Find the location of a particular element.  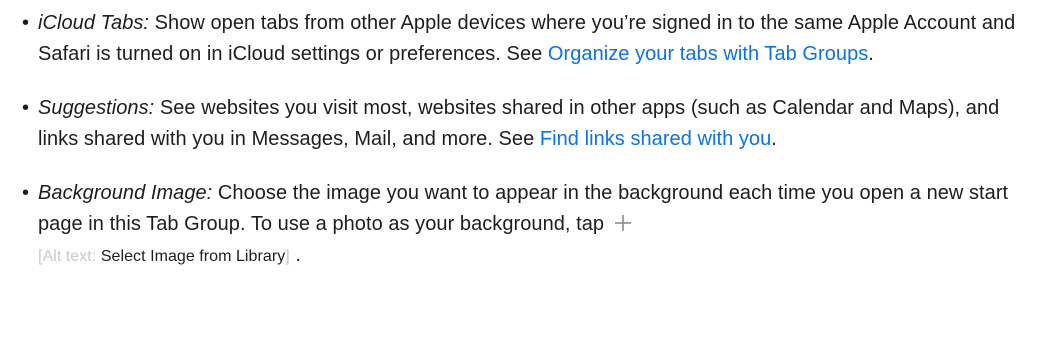

alt-text-annotation: [Alt text: Select Image from Library] is located at coordinates (164, 256).